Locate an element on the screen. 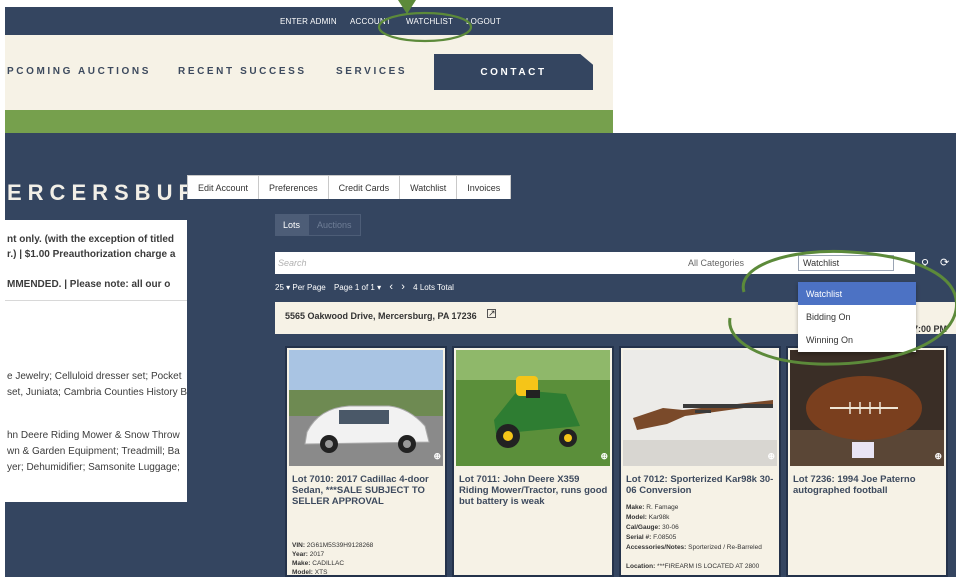  lot-spec: Make: R. Famage is located at coordinates (652, 507).